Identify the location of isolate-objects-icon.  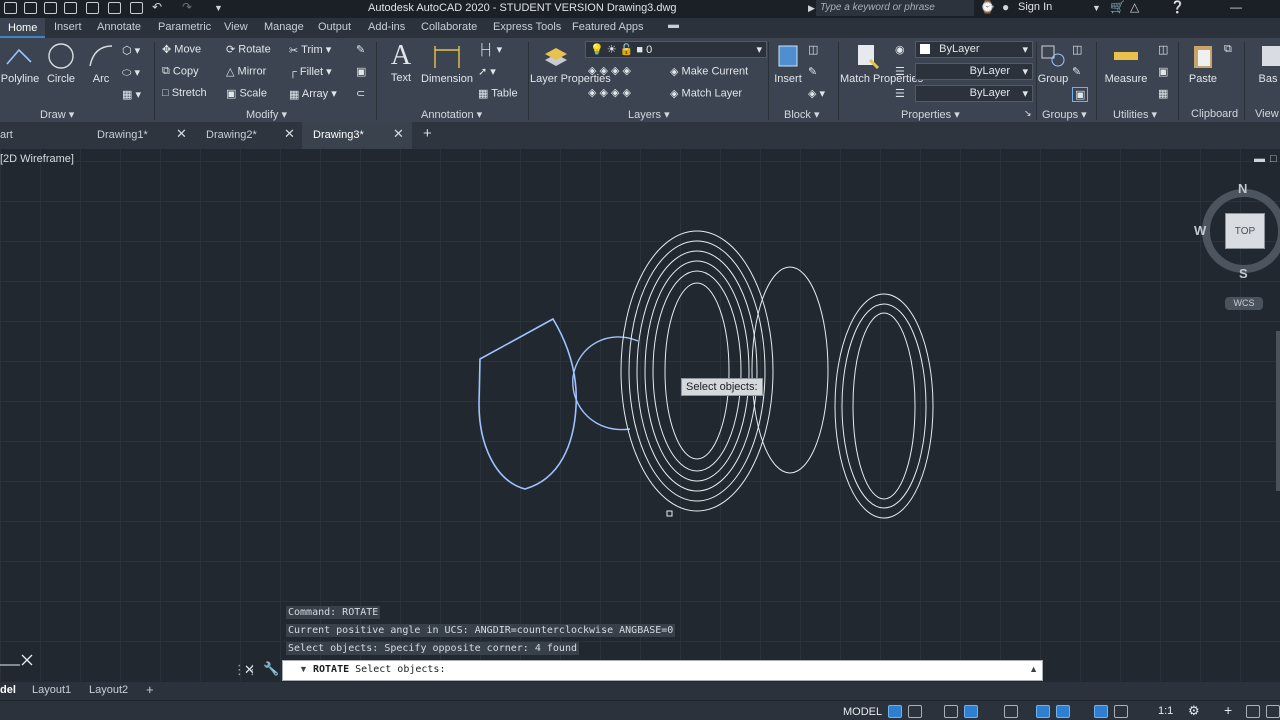
(1253, 711).